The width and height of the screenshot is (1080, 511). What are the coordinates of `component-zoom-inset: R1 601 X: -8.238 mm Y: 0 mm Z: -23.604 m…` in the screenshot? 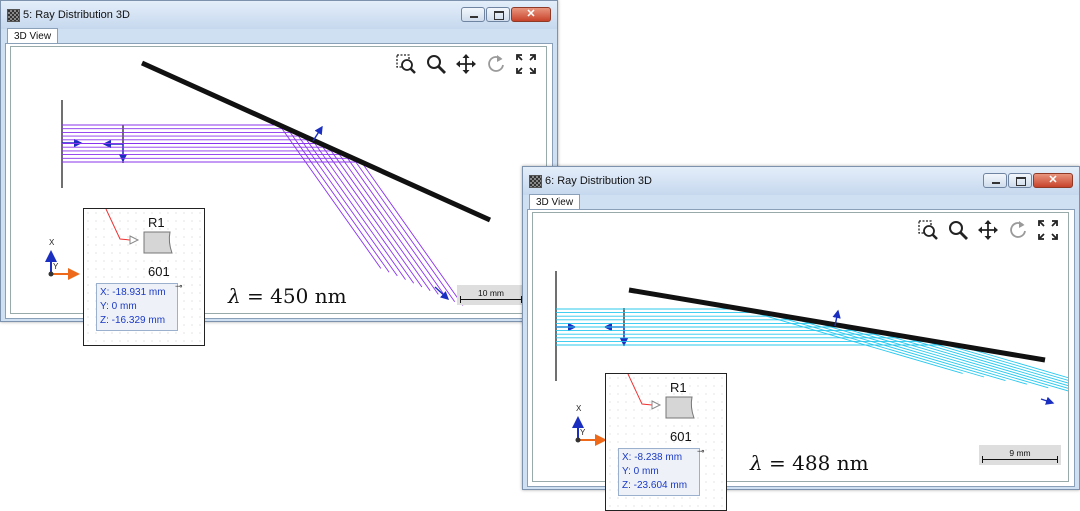 It's located at (666, 442).